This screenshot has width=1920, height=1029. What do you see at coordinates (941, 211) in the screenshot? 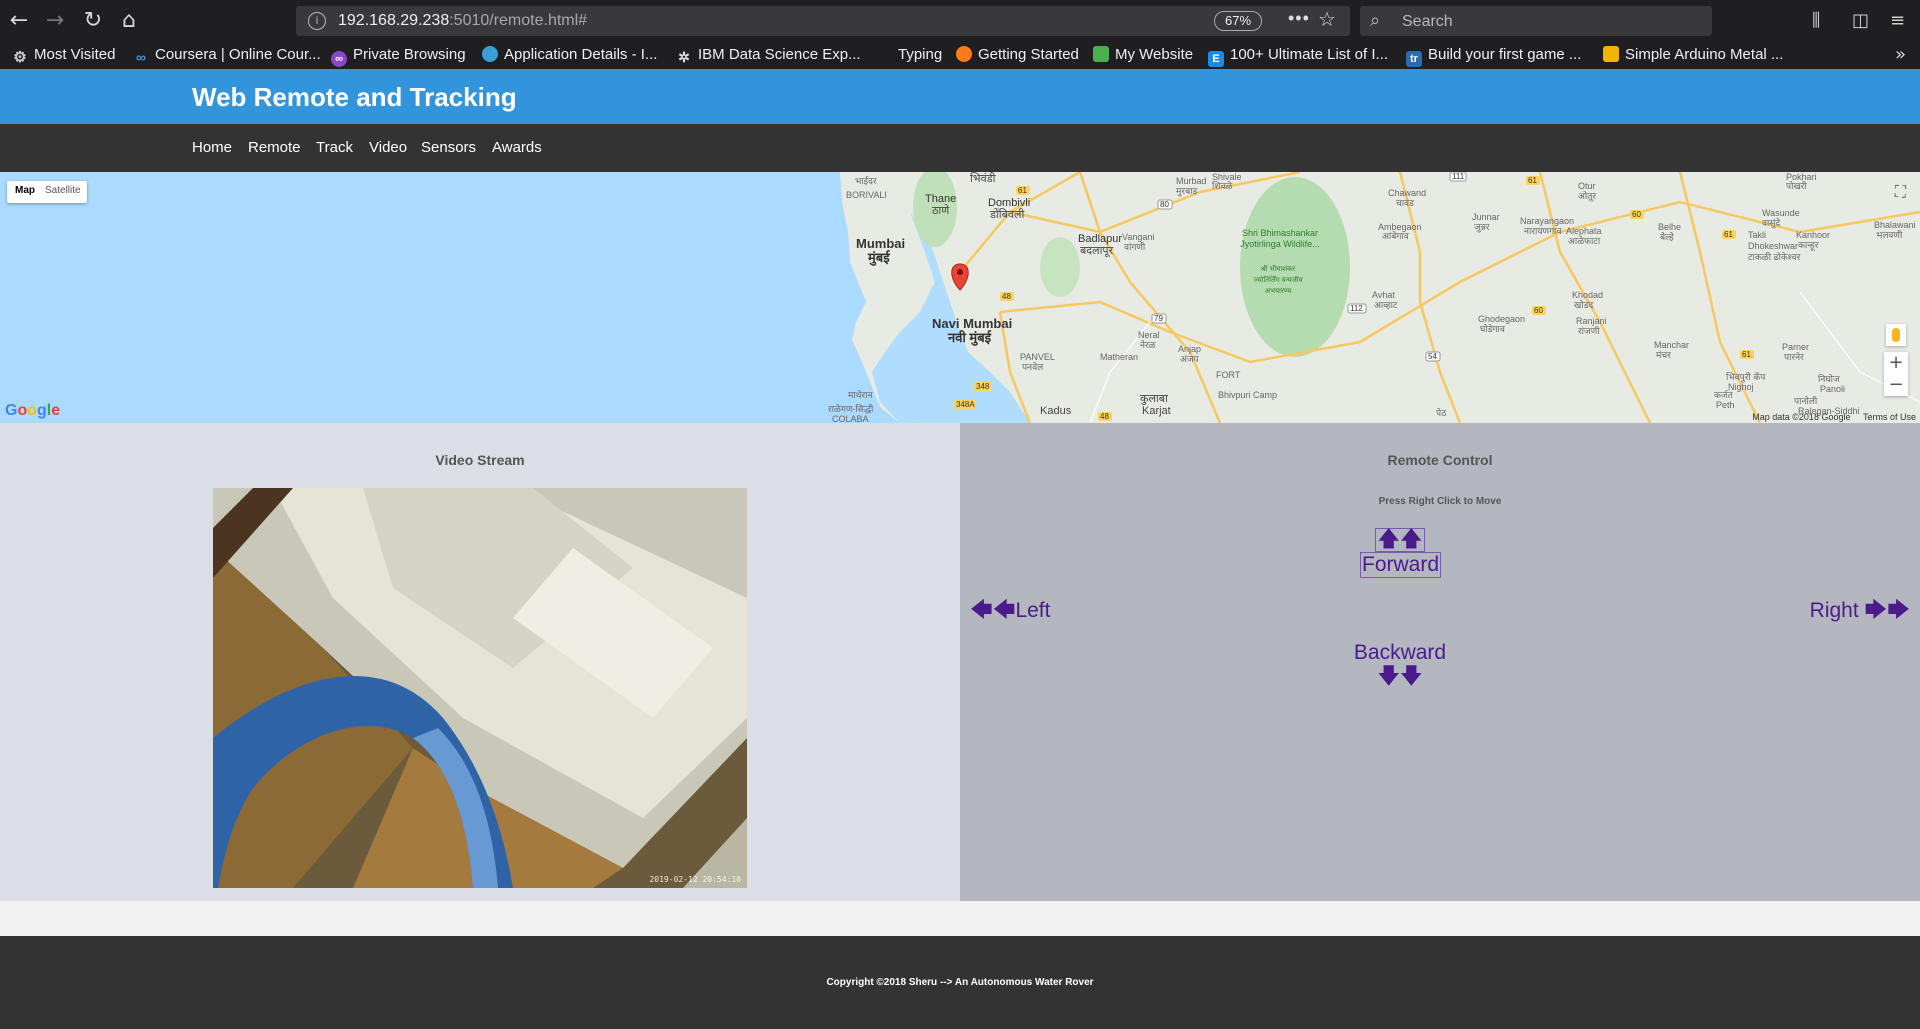
I see `map-label: ठाणे` at bounding box center [941, 211].